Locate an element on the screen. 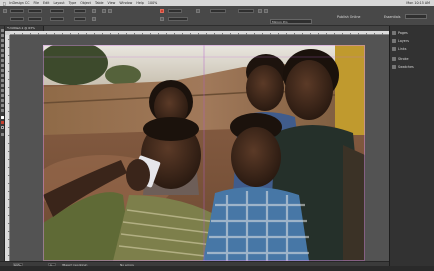 Image resolution: width=434 pixels, height=271 pixels. control-bar: Minion Pro Publish Online Essentials is located at coordinates (217, 16).